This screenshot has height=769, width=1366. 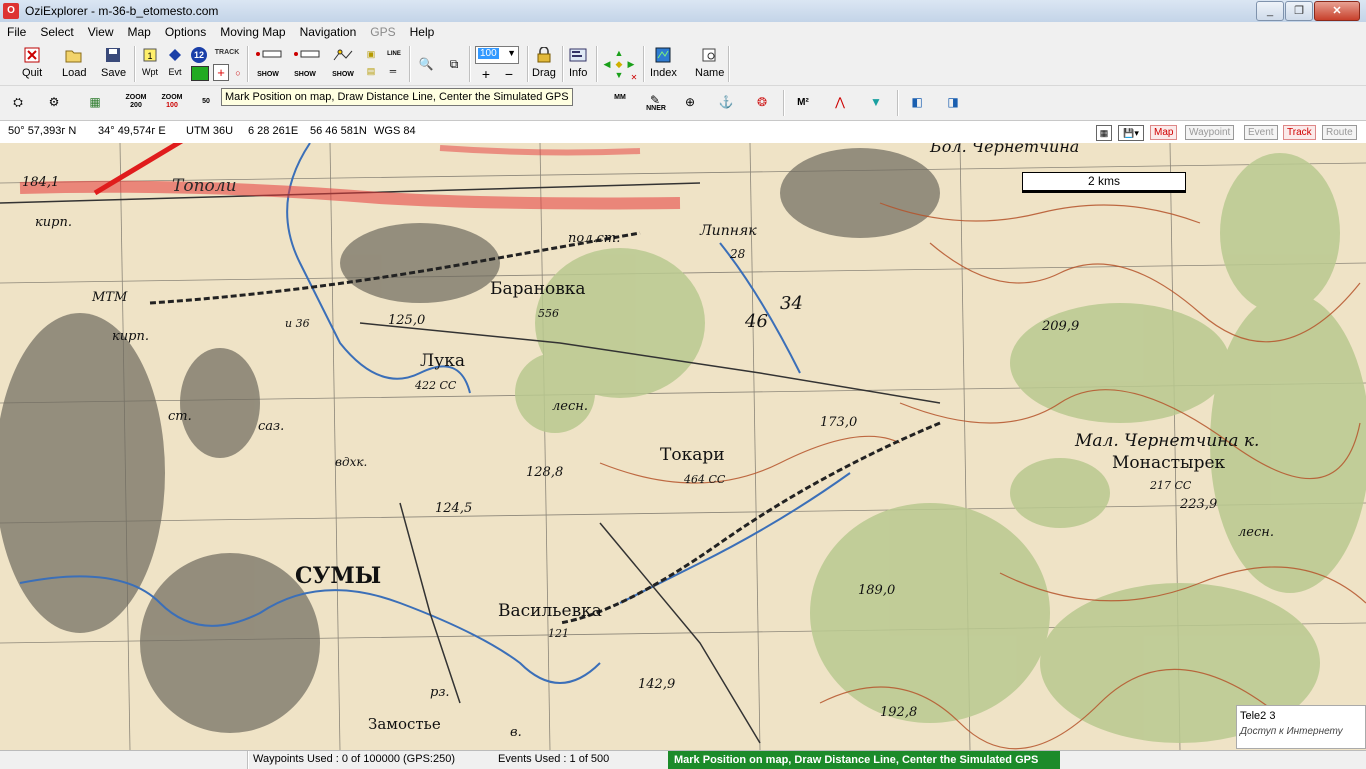 What do you see at coordinates (1270, 11) in the screenshot?
I see `minimize-button: _` at bounding box center [1270, 11].